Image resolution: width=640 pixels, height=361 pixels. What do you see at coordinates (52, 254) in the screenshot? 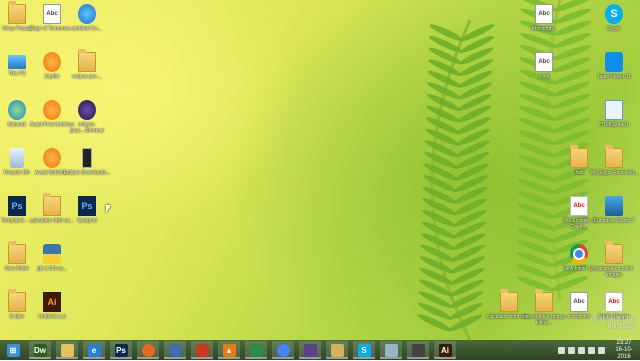
I see `py-icon` at bounding box center [52, 254].